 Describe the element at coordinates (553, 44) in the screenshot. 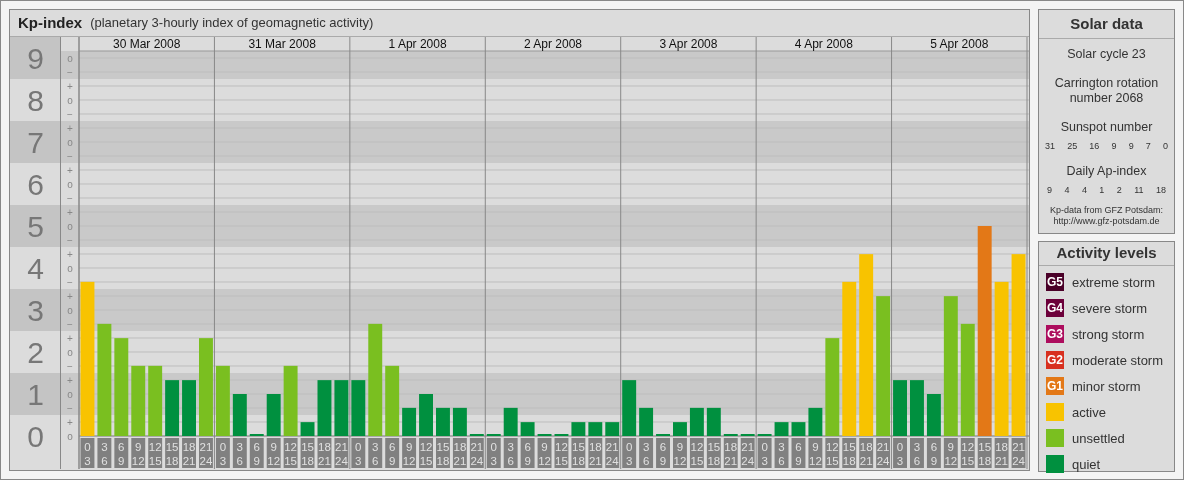

I see `date-label: 2 Apr 2008` at that location.